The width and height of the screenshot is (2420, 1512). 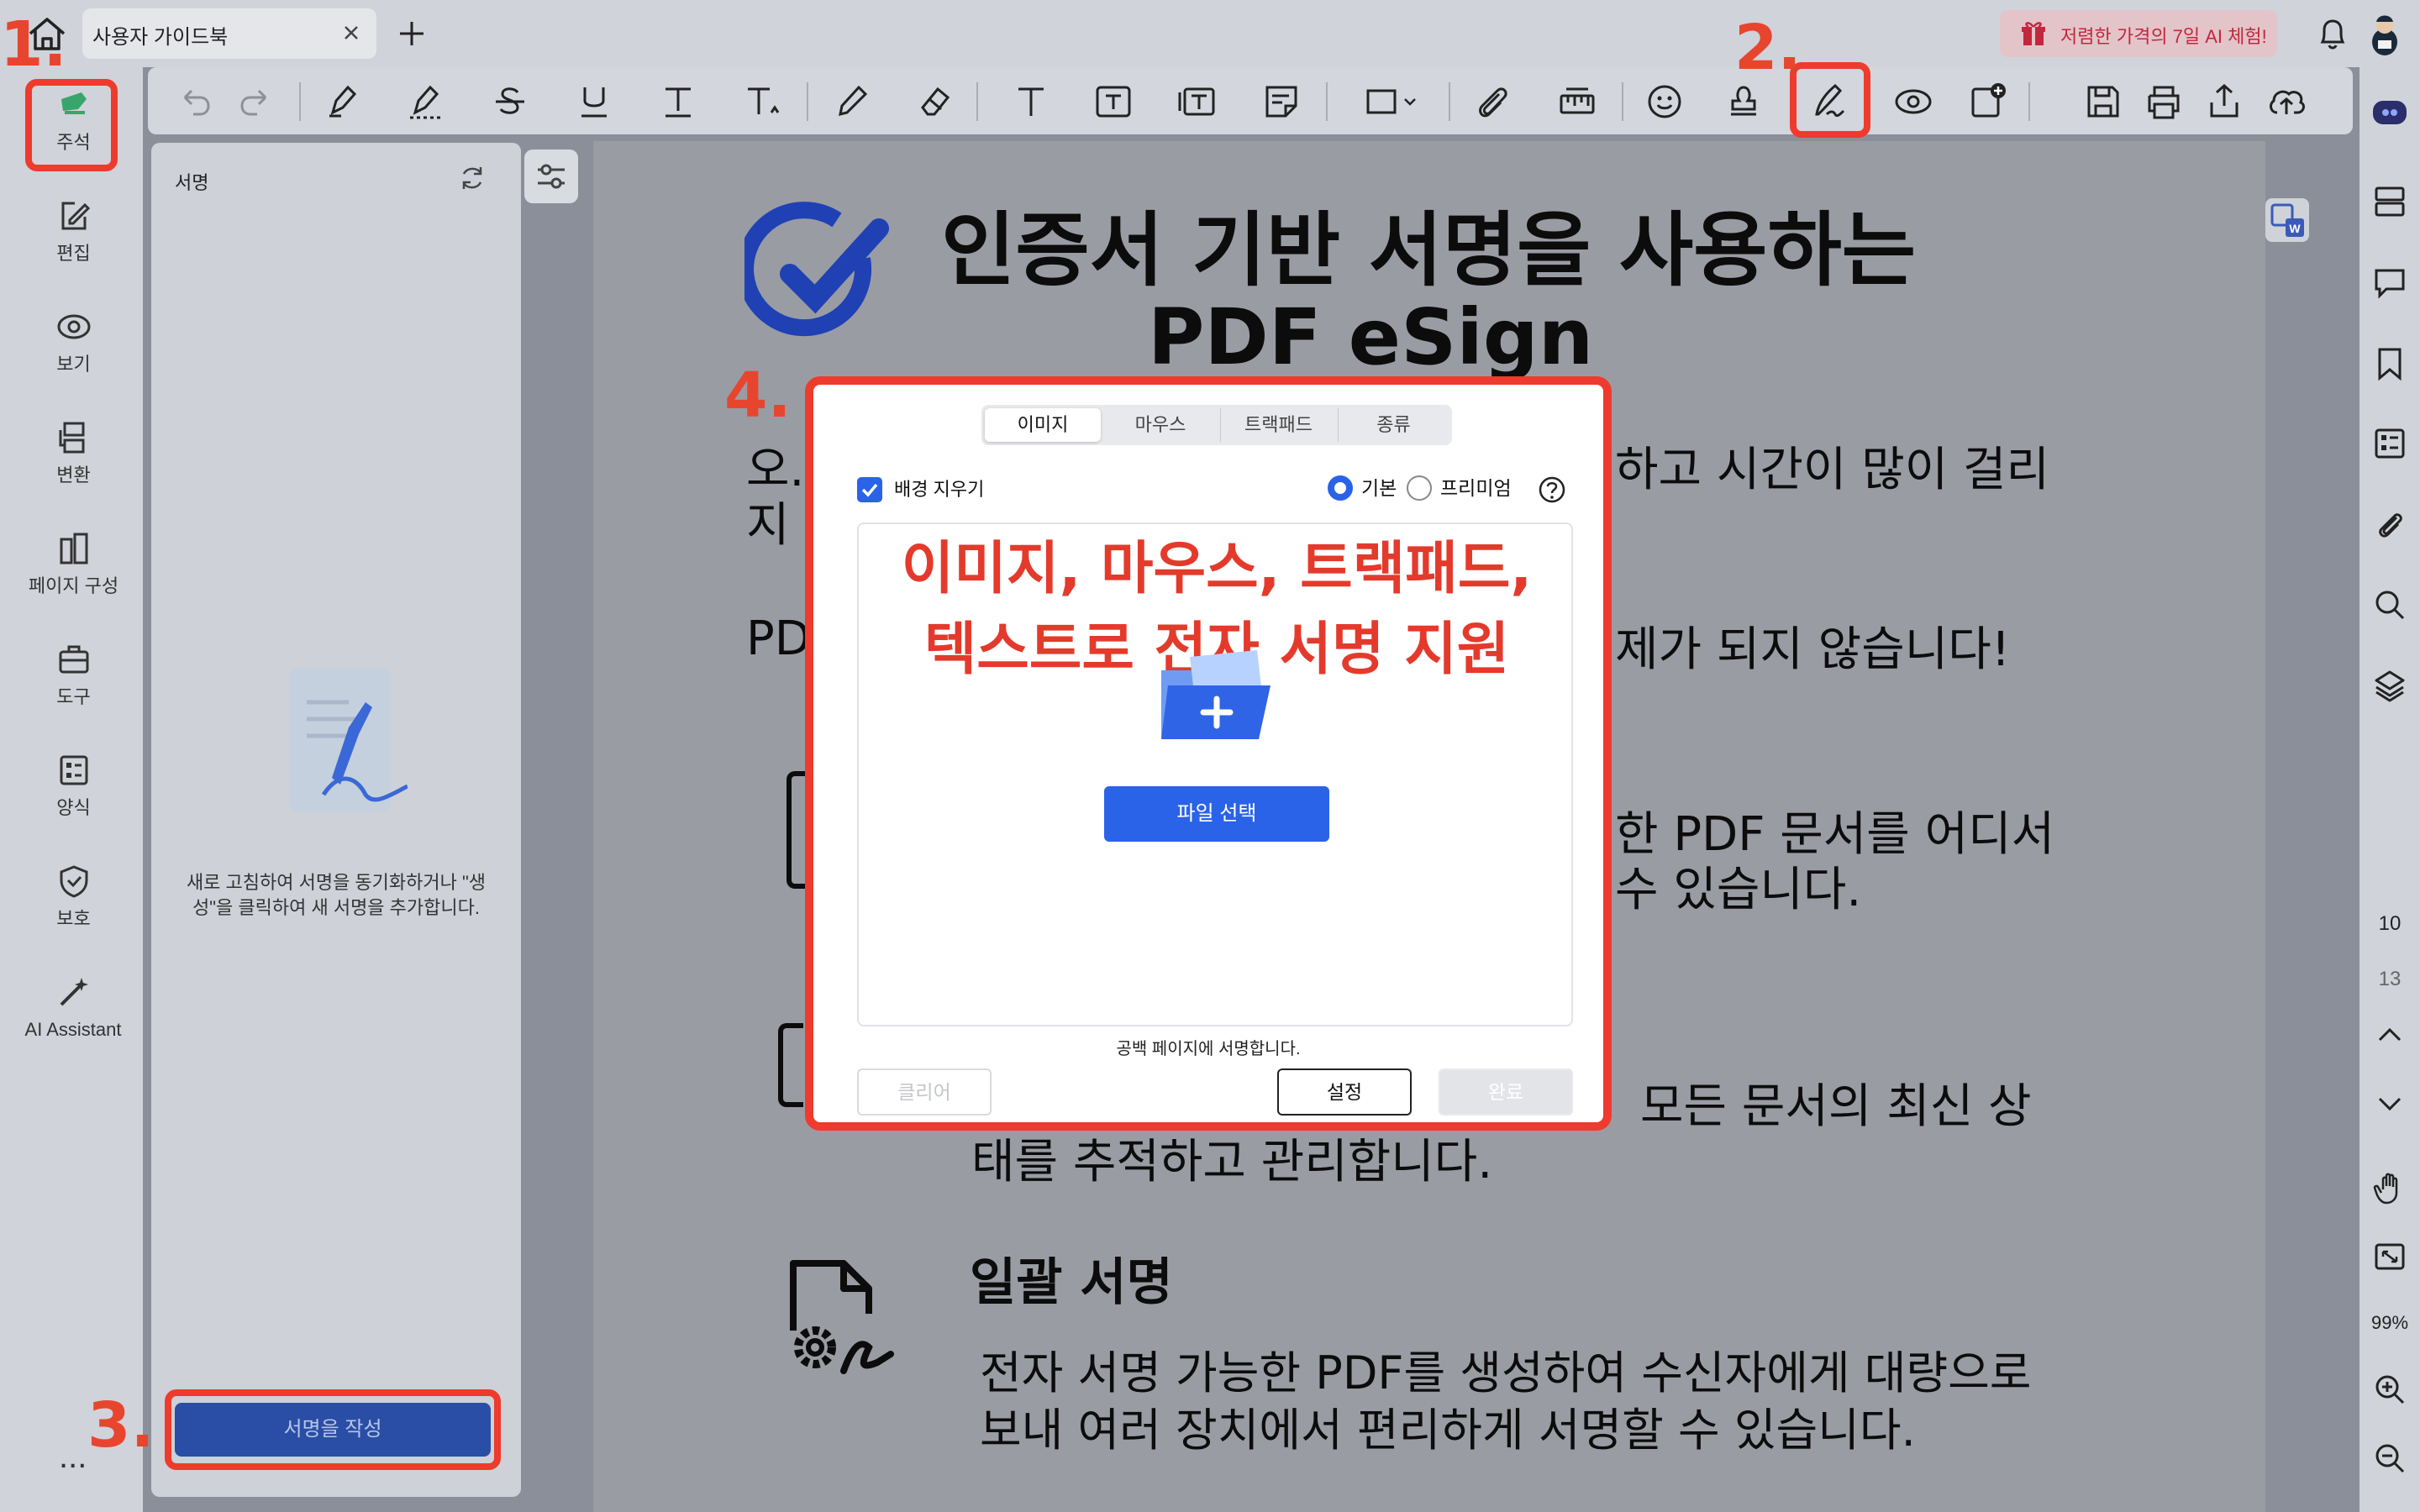 I want to click on page-current: 10, so click(x=2390, y=924).